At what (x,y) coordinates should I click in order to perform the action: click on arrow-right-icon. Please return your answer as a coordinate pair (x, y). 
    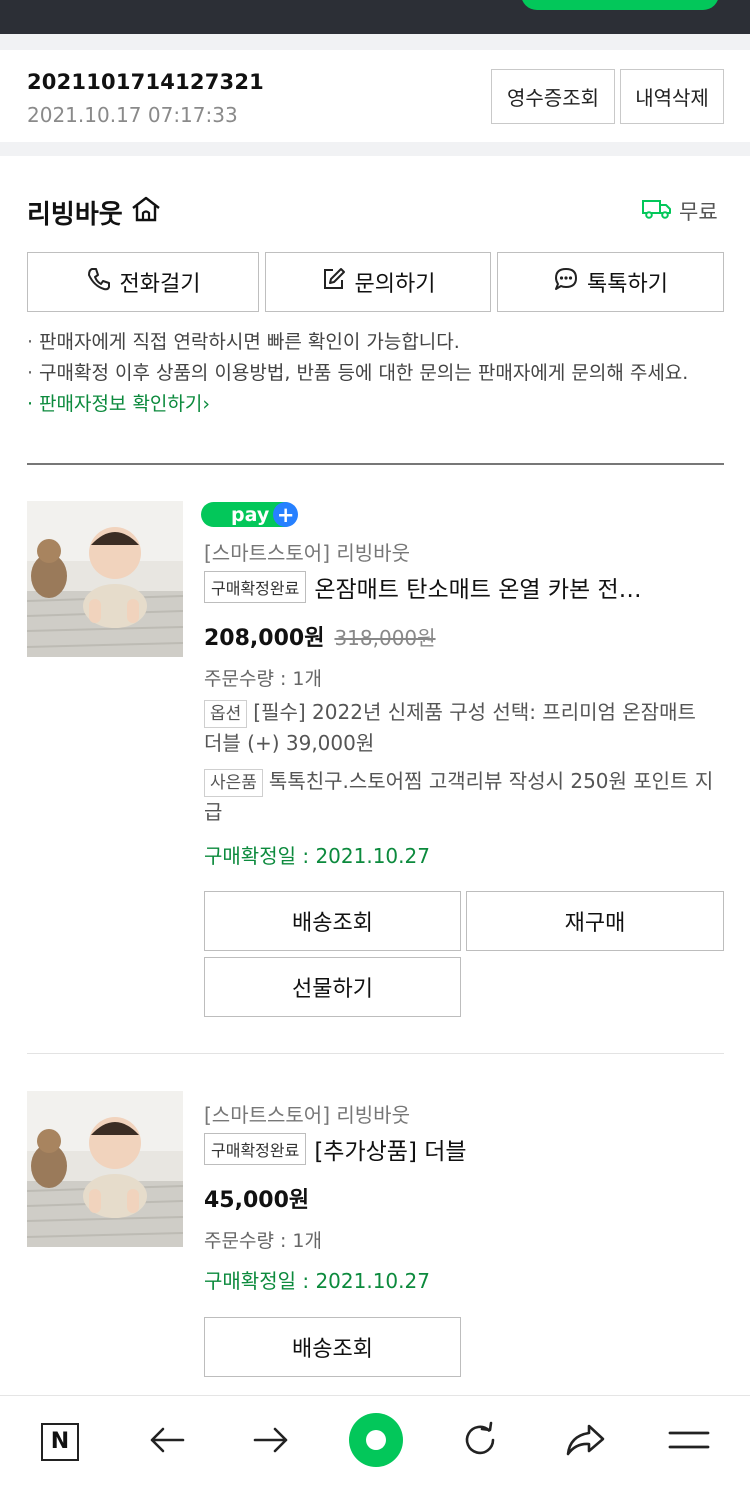
    Looking at the image, I should click on (271, 1442).